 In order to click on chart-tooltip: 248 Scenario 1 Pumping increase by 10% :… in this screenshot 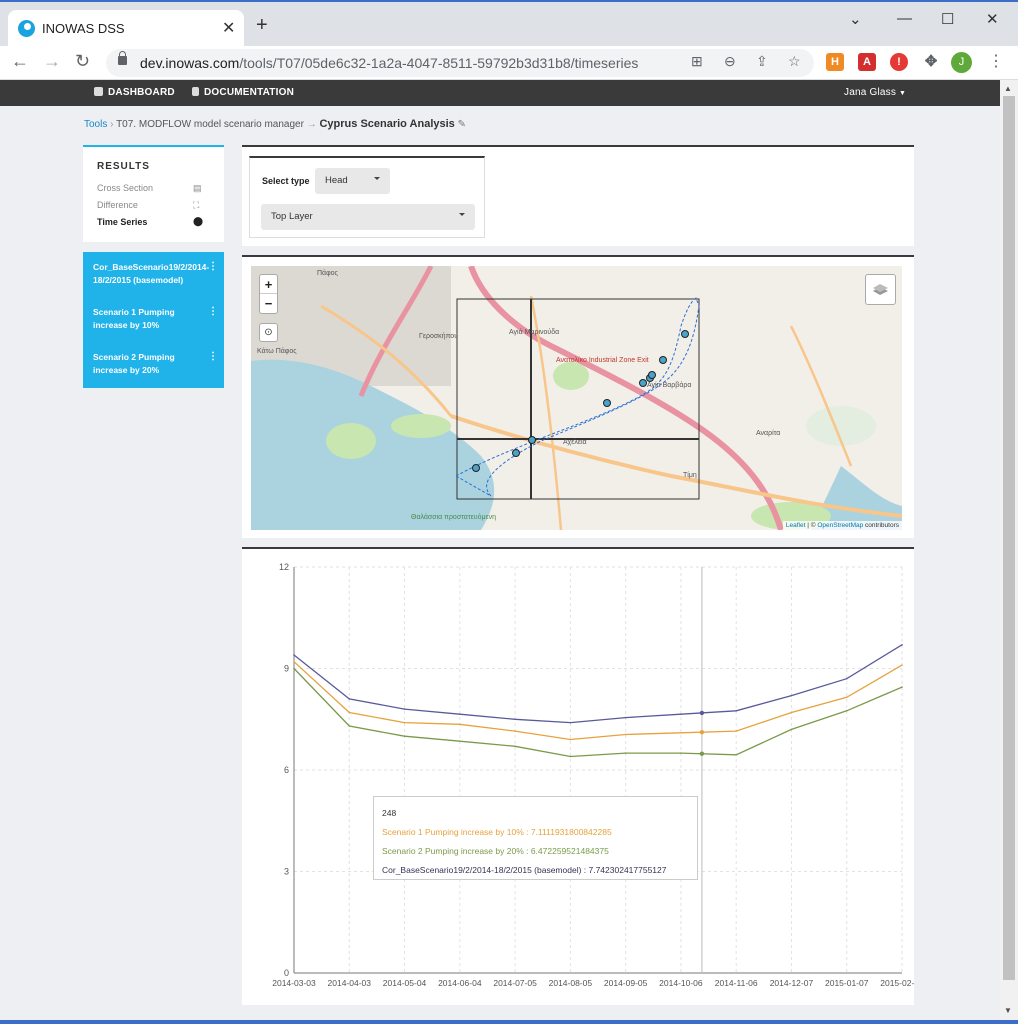, I will do `click(535, 838)`.